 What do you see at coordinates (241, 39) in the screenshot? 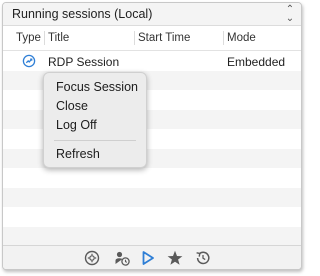
I see `column-header-mode: Mode` at bounding box center [241, 39].